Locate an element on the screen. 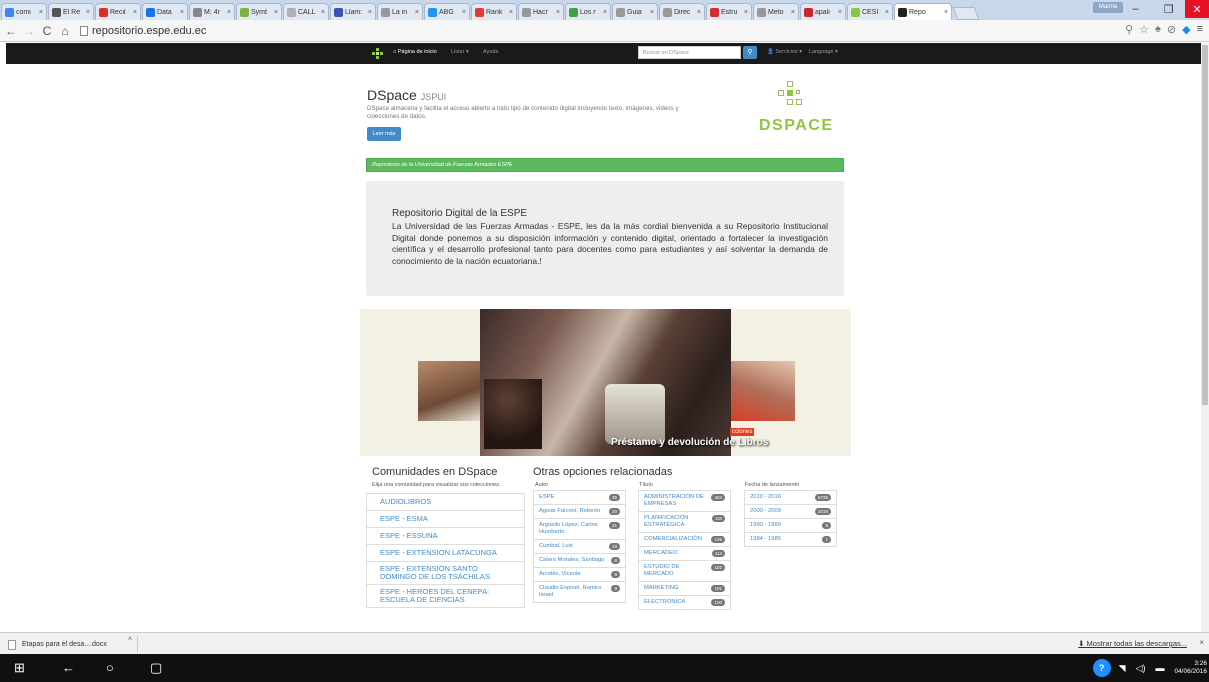 Image resolution: width=1209 pixels, height=682 pixels. facet-item: 1990 - 1999 8 is located at coordinates (790, 526).